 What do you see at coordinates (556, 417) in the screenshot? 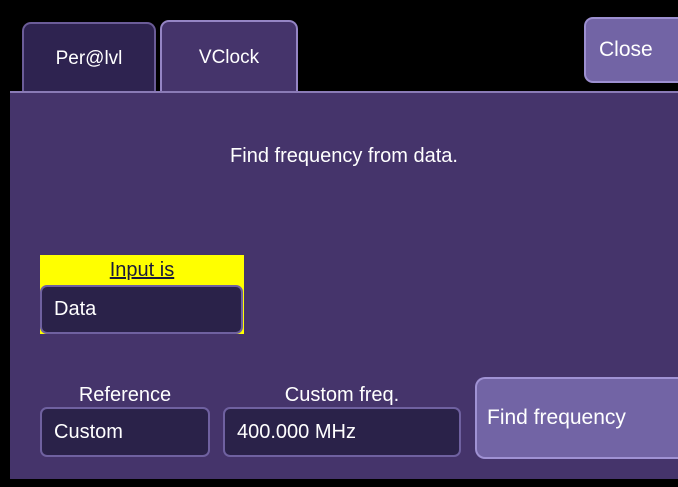
I see `find-frequency-label: Find frequency` at bounding box center [556, 417].